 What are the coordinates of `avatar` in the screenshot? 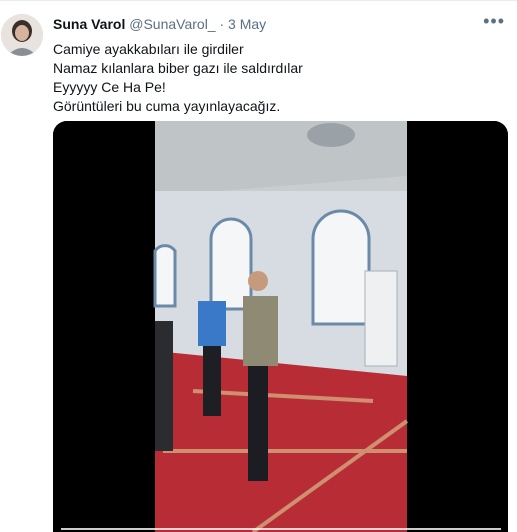 It's located at (22, 35).